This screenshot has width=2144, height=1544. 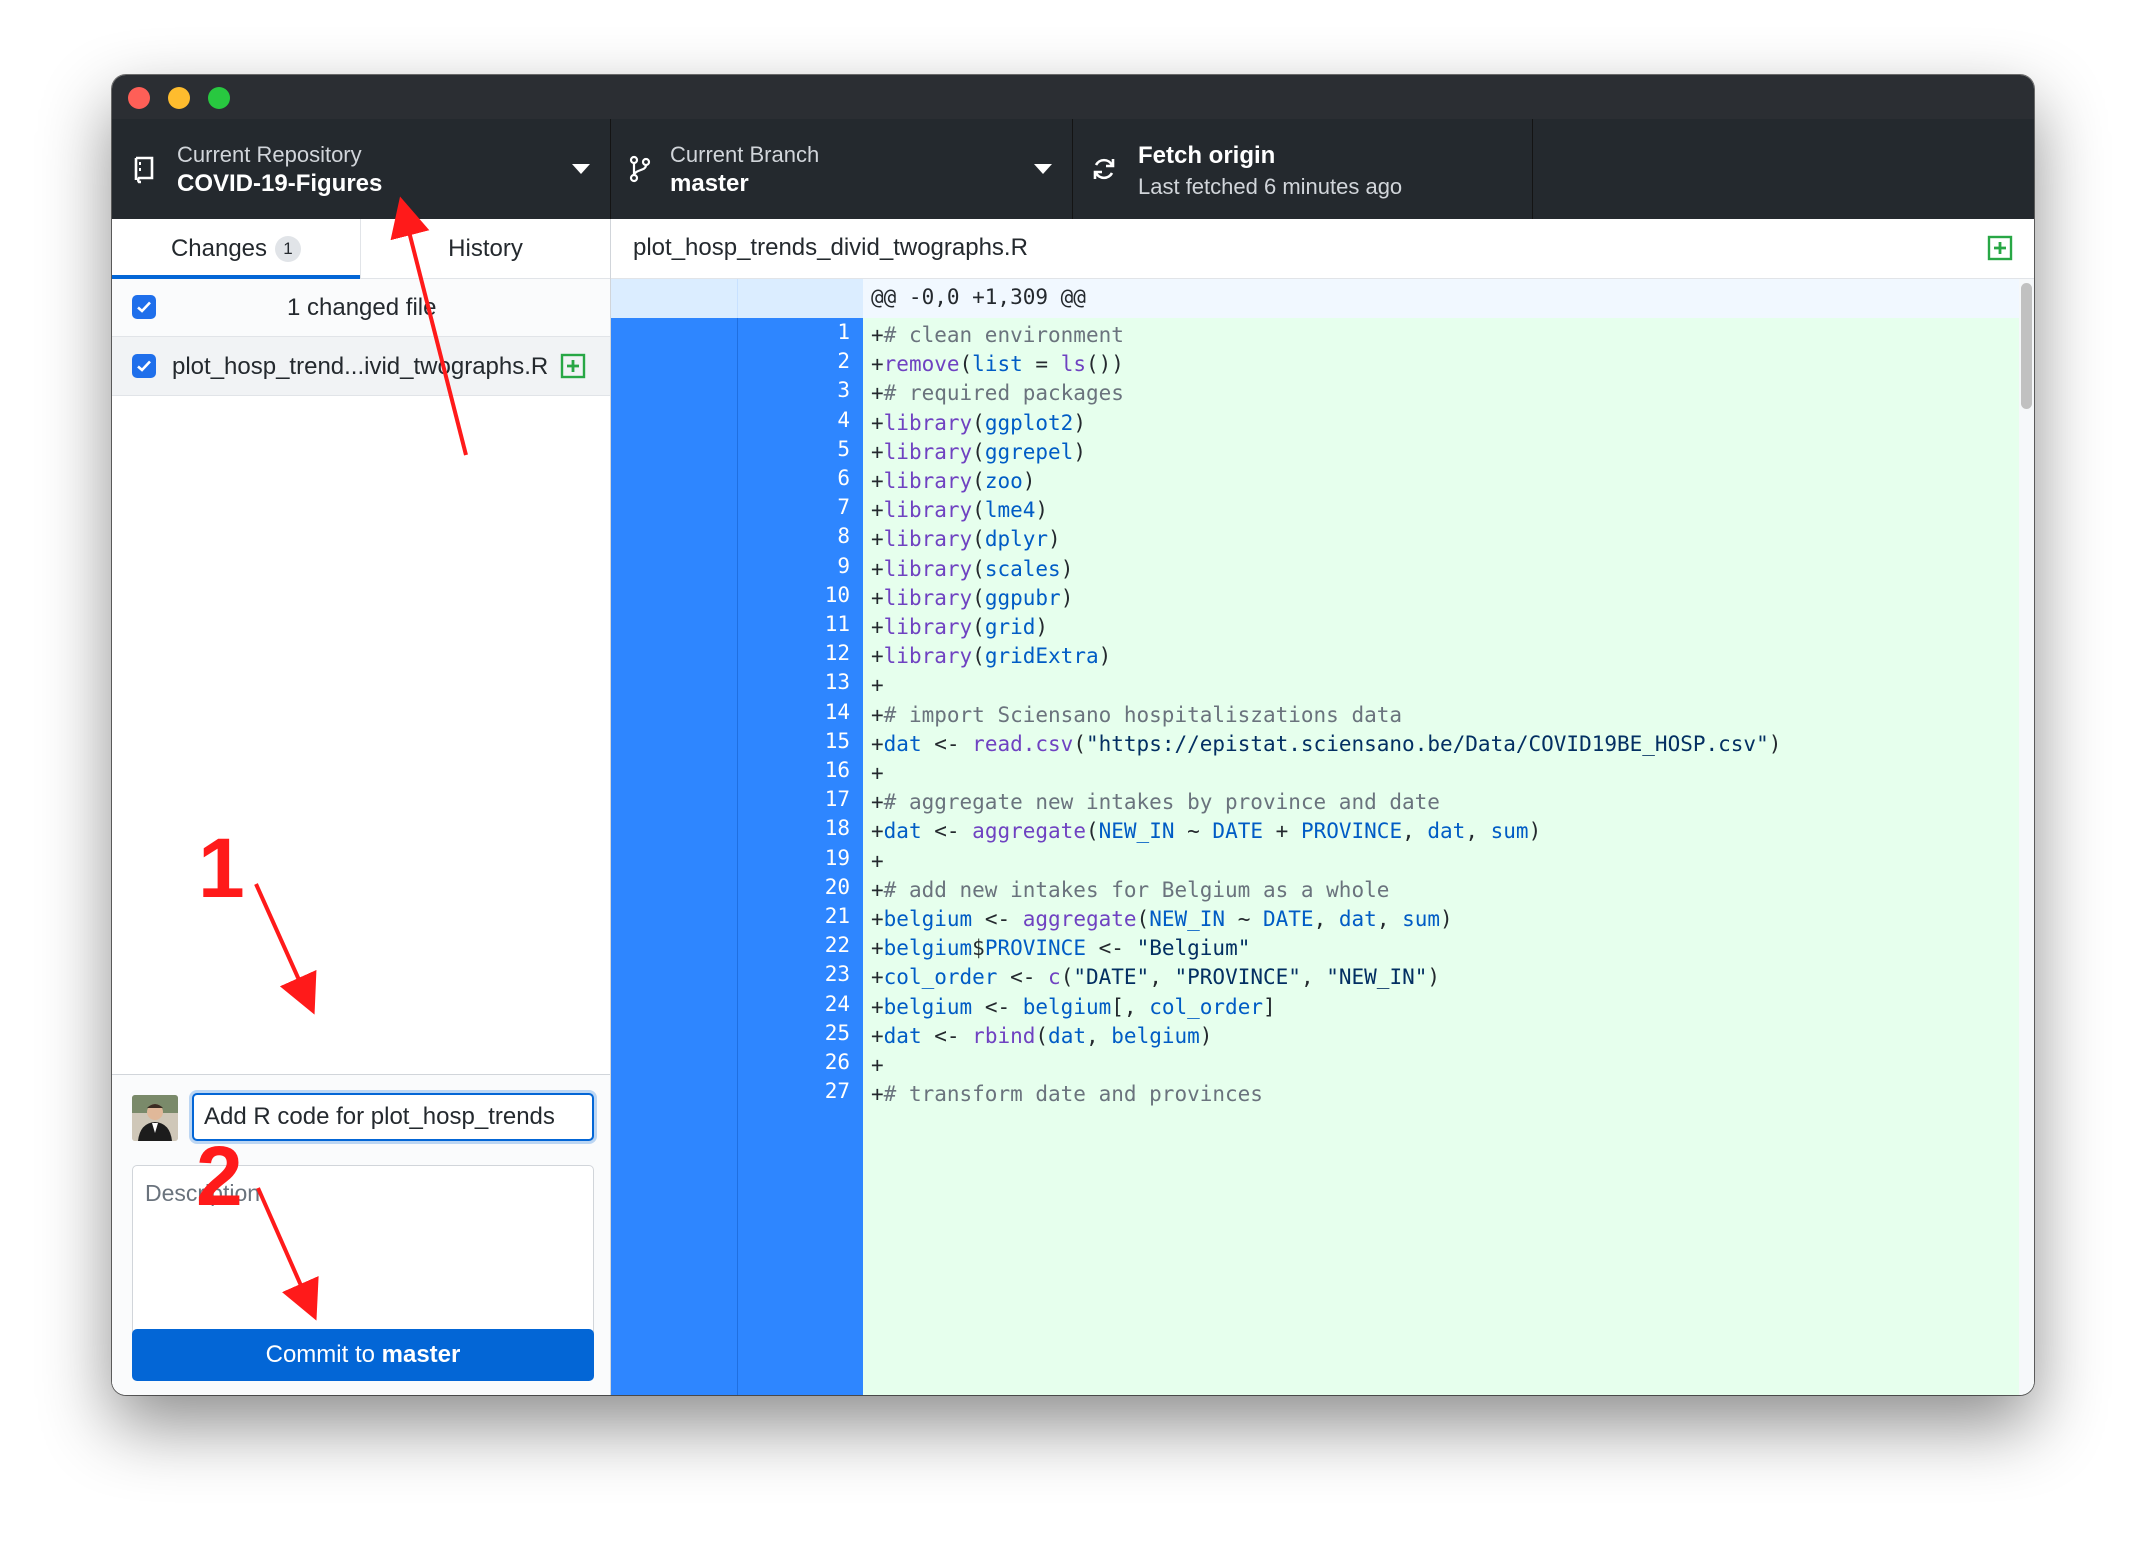 What do you see at coordinates (285, 949) in the screenshot?
I see `arrow-to-summary` at bounding box center [285, 949].